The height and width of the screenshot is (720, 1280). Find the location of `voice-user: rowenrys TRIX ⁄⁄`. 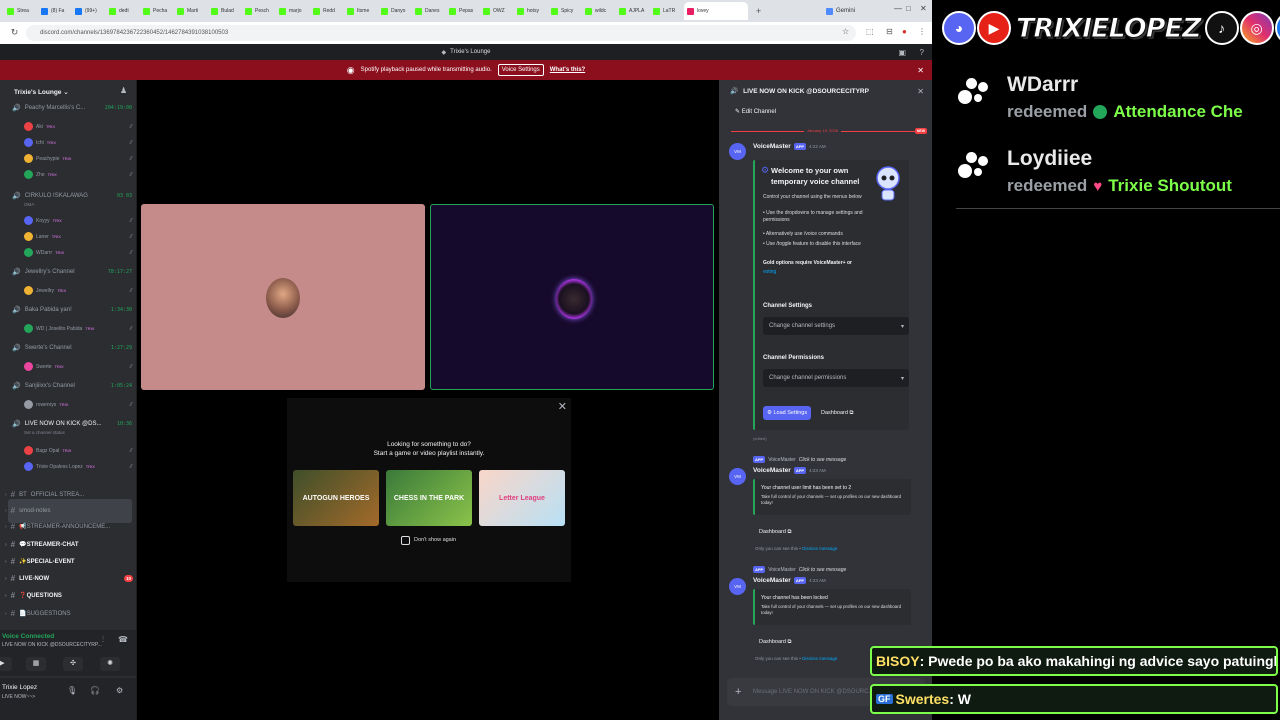

voice-user: rowenrys TRIX ⁄⁄ is located at coordinates (78, 404).